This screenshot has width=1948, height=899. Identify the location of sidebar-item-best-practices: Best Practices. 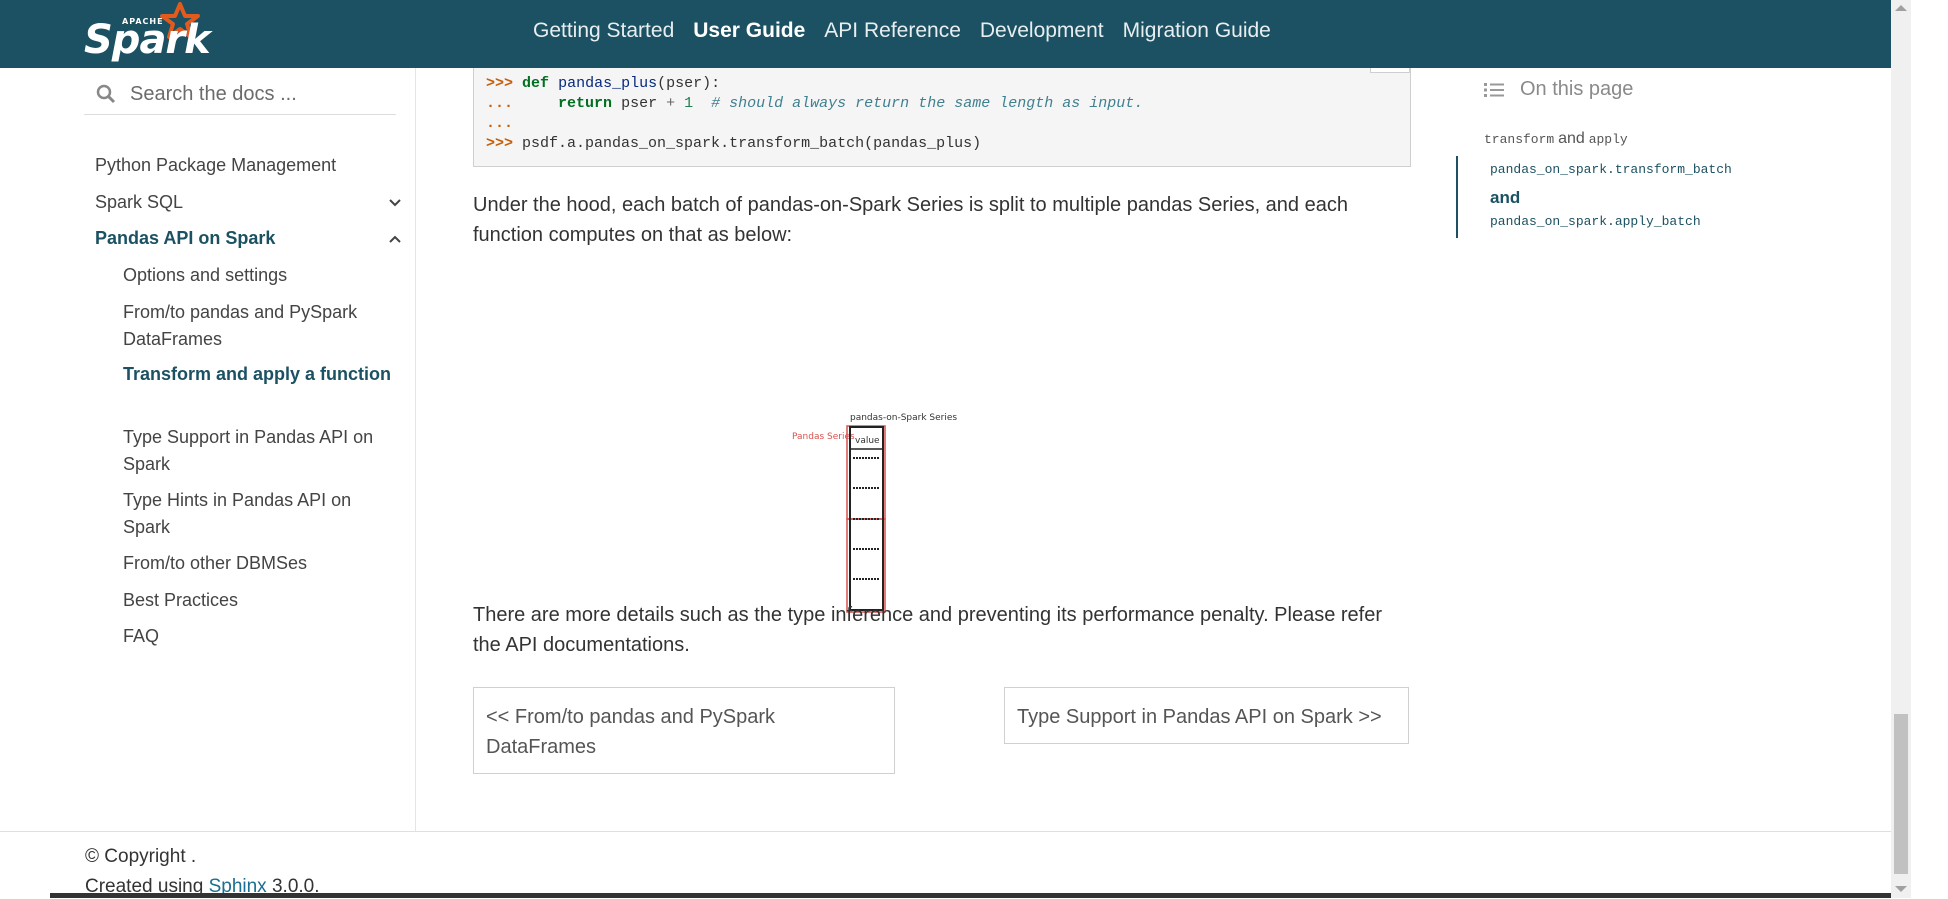
(258, 600).